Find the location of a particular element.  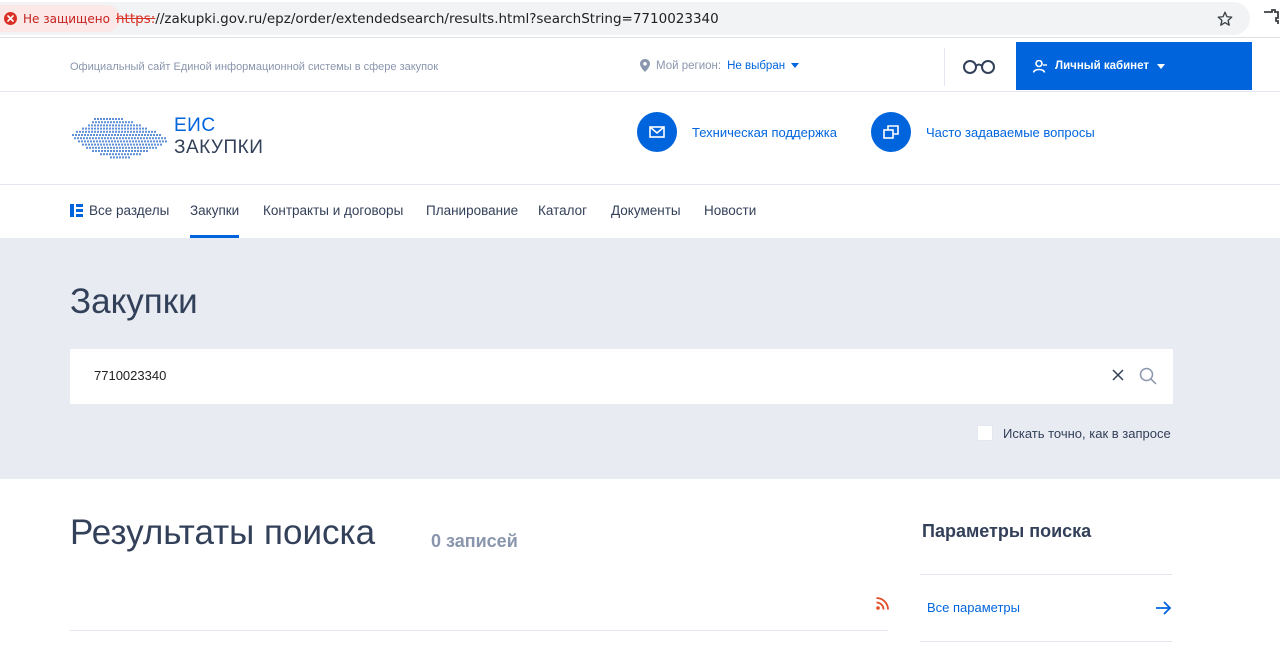

page-title: Закупки is located at coordinates (134, 301).